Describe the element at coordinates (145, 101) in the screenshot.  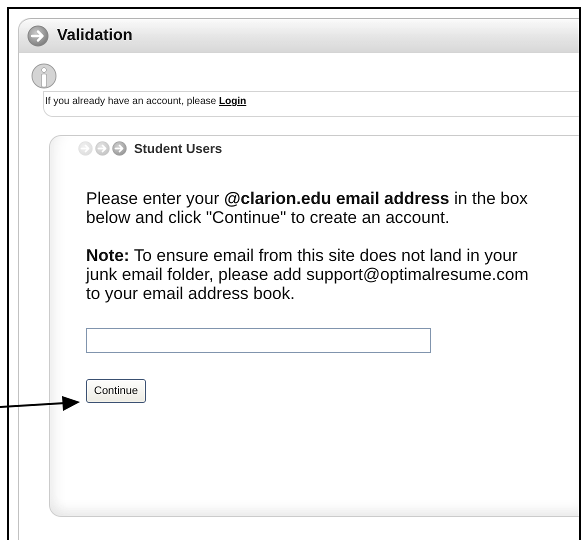
I see `info-text: If you already have an account, please Login` at that location.